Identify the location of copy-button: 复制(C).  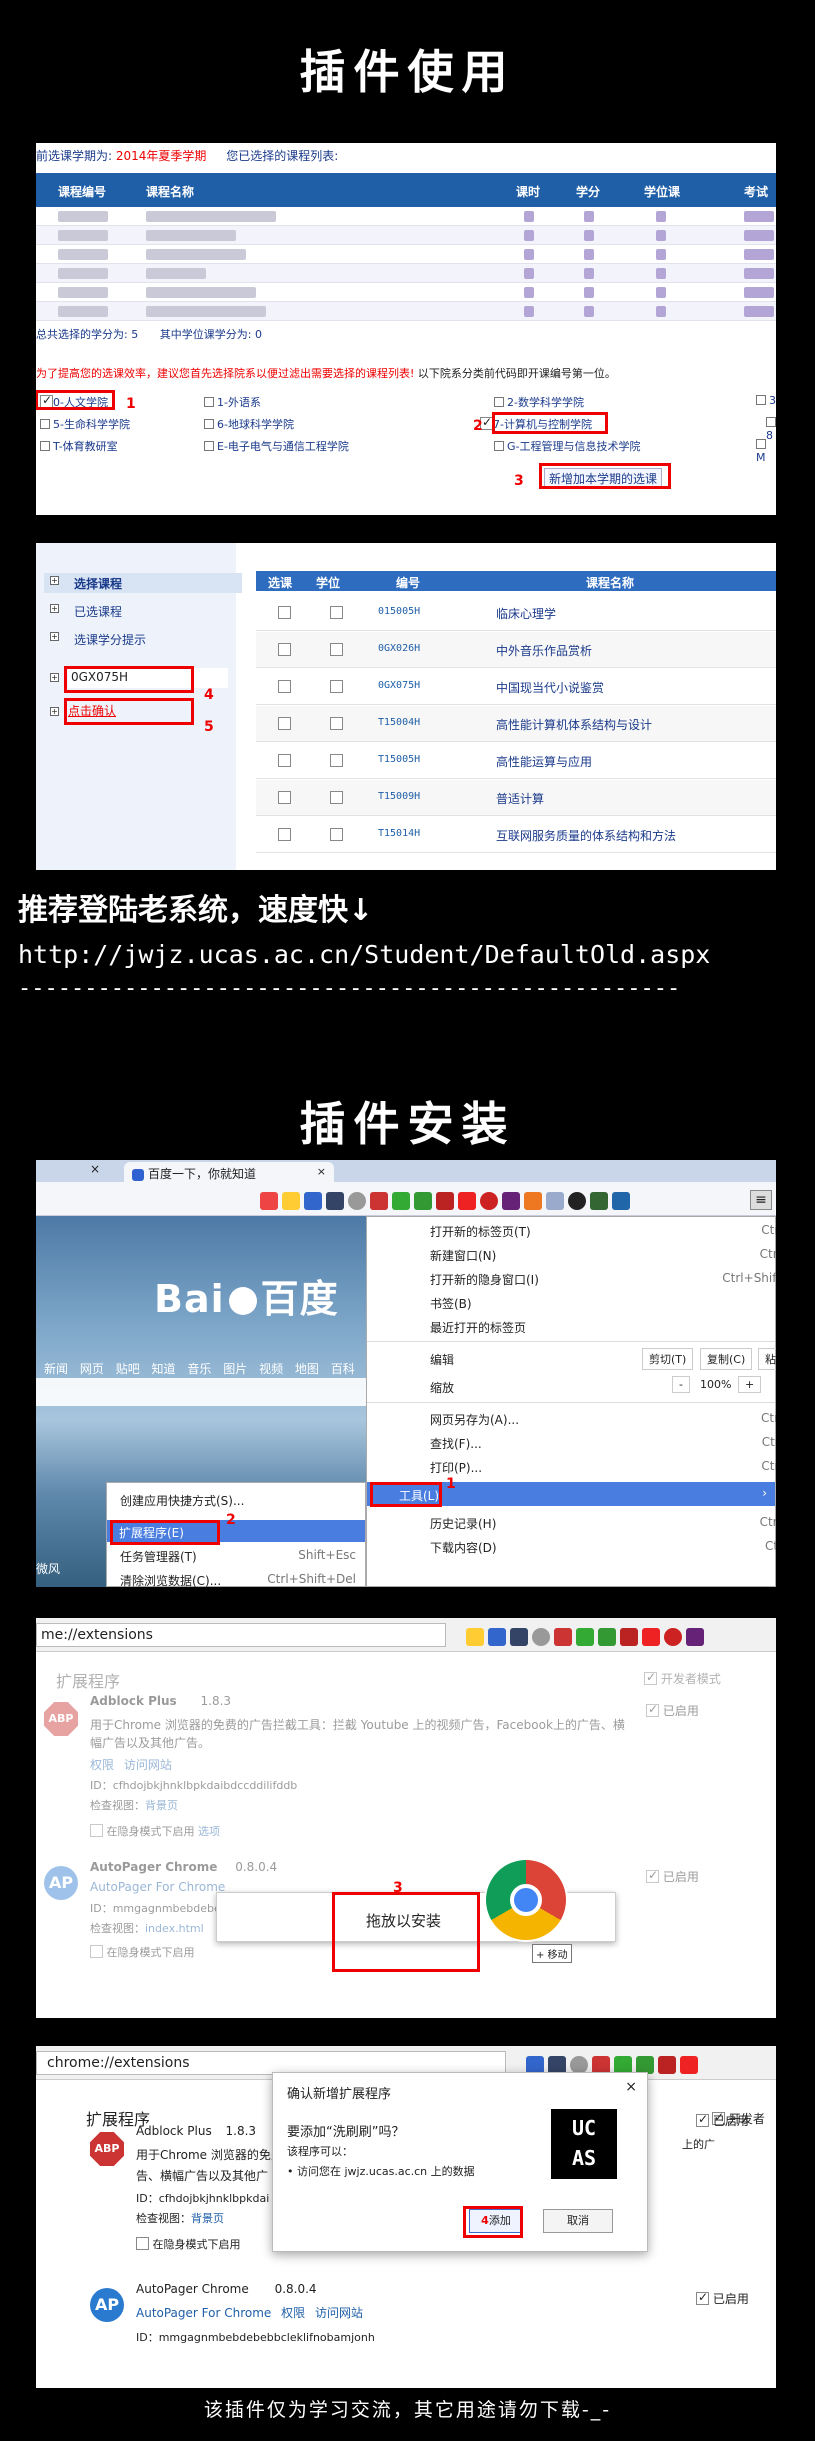
(726, 1359).